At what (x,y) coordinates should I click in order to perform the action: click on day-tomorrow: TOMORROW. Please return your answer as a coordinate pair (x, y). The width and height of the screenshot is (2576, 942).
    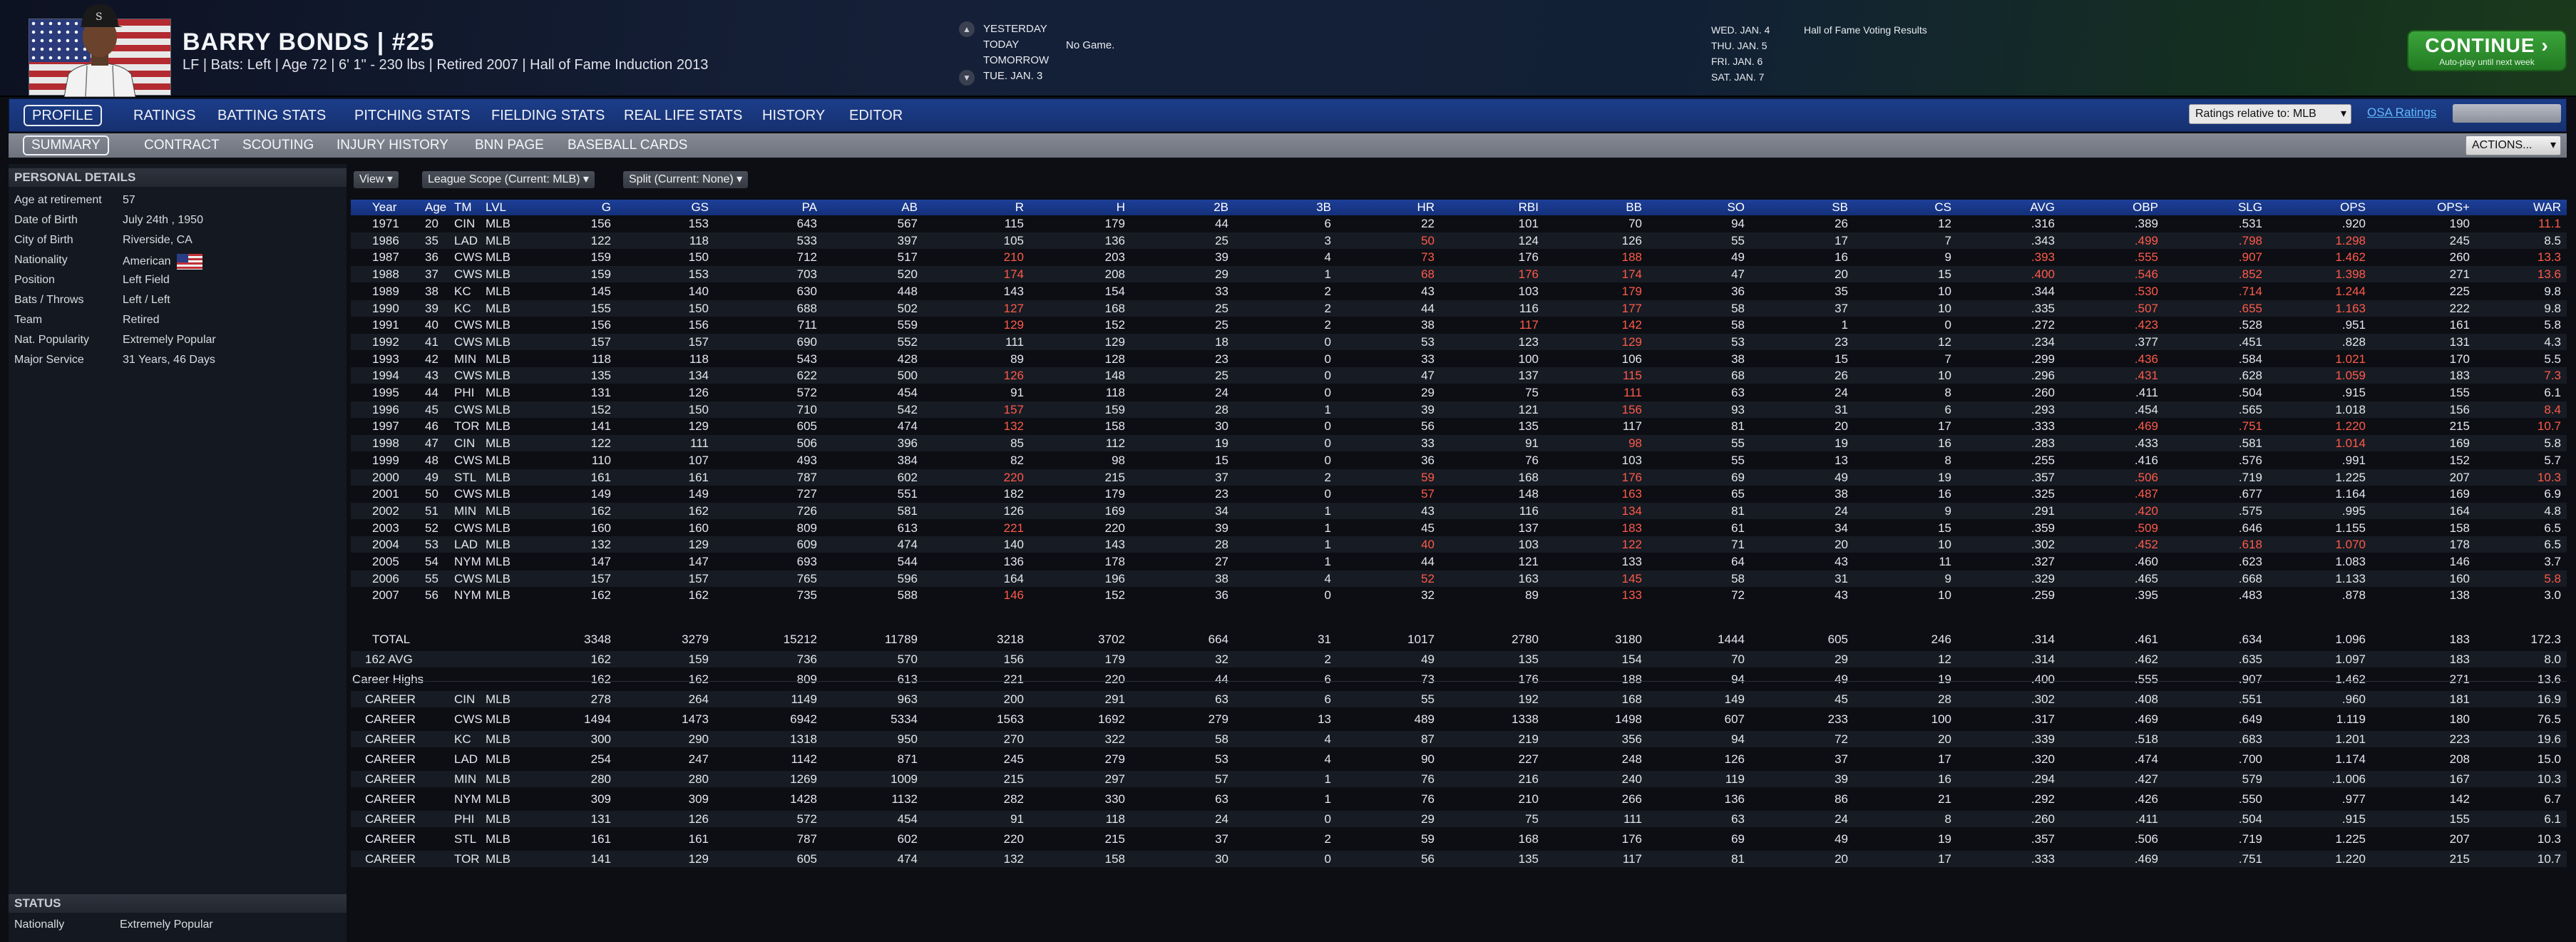
    Looking at the image, I should click on (1016, 60).